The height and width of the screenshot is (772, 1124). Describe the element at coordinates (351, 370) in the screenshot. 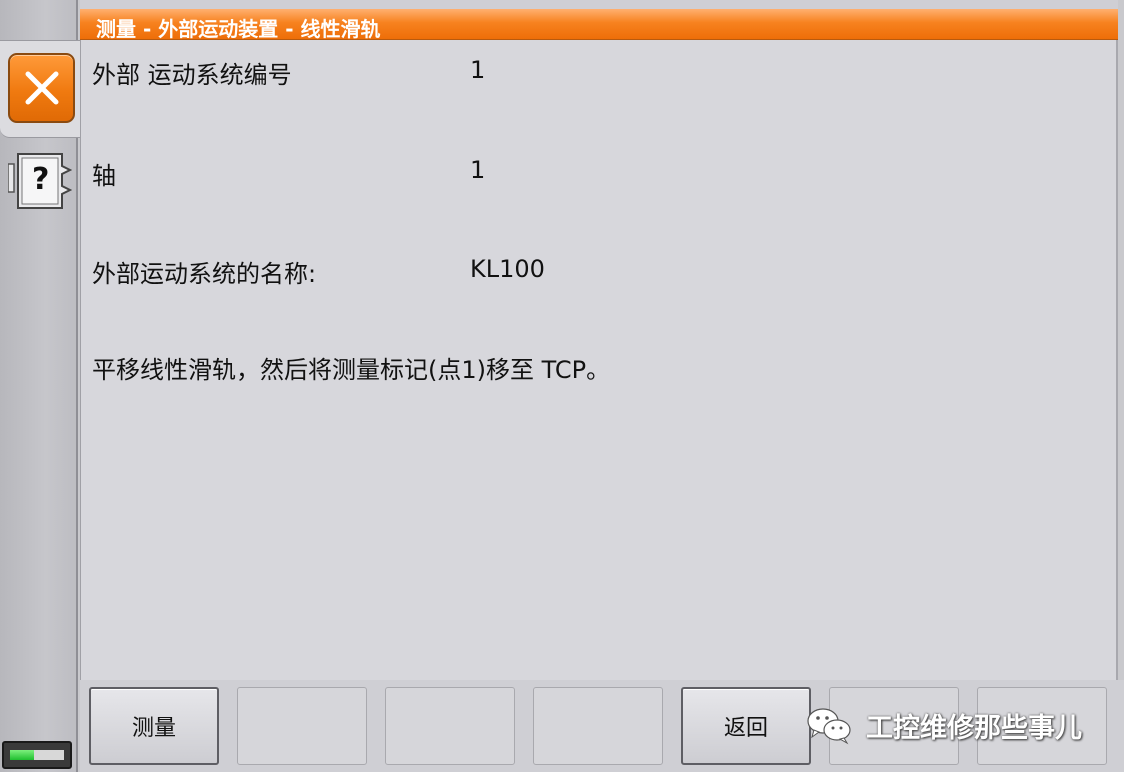

I see `instruction-text: 平移线性滑轨，然后将测量标记(点1)移至 TCP。` at that location.